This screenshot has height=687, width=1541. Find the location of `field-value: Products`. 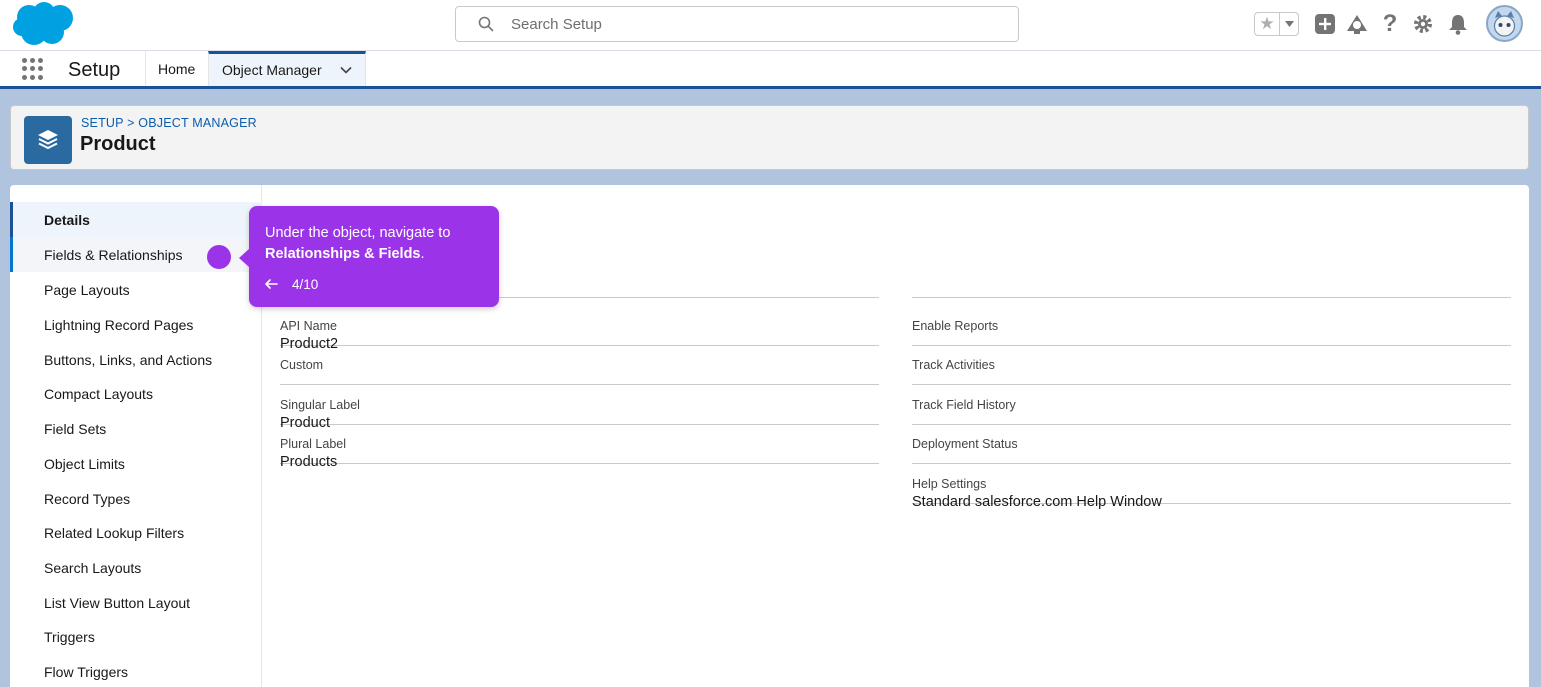

field-value: Products is located at coordinates (309, 462).